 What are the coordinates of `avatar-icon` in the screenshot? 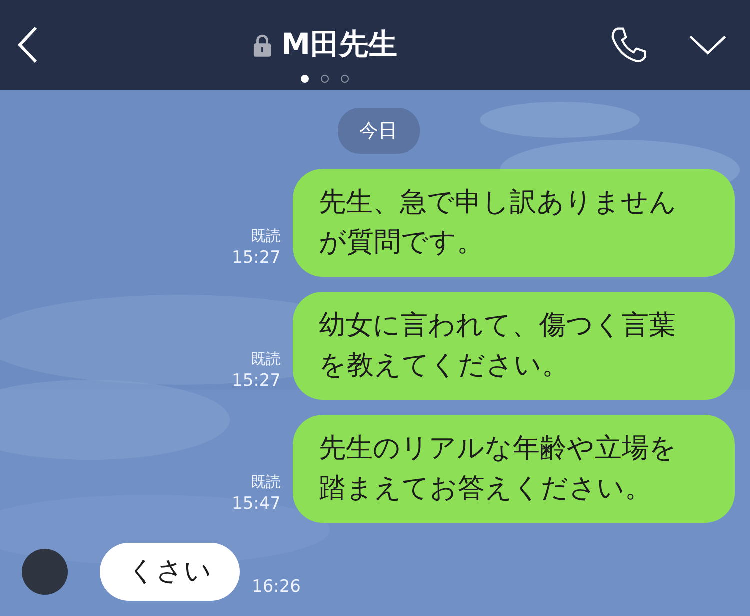 It's located at (45, 572).